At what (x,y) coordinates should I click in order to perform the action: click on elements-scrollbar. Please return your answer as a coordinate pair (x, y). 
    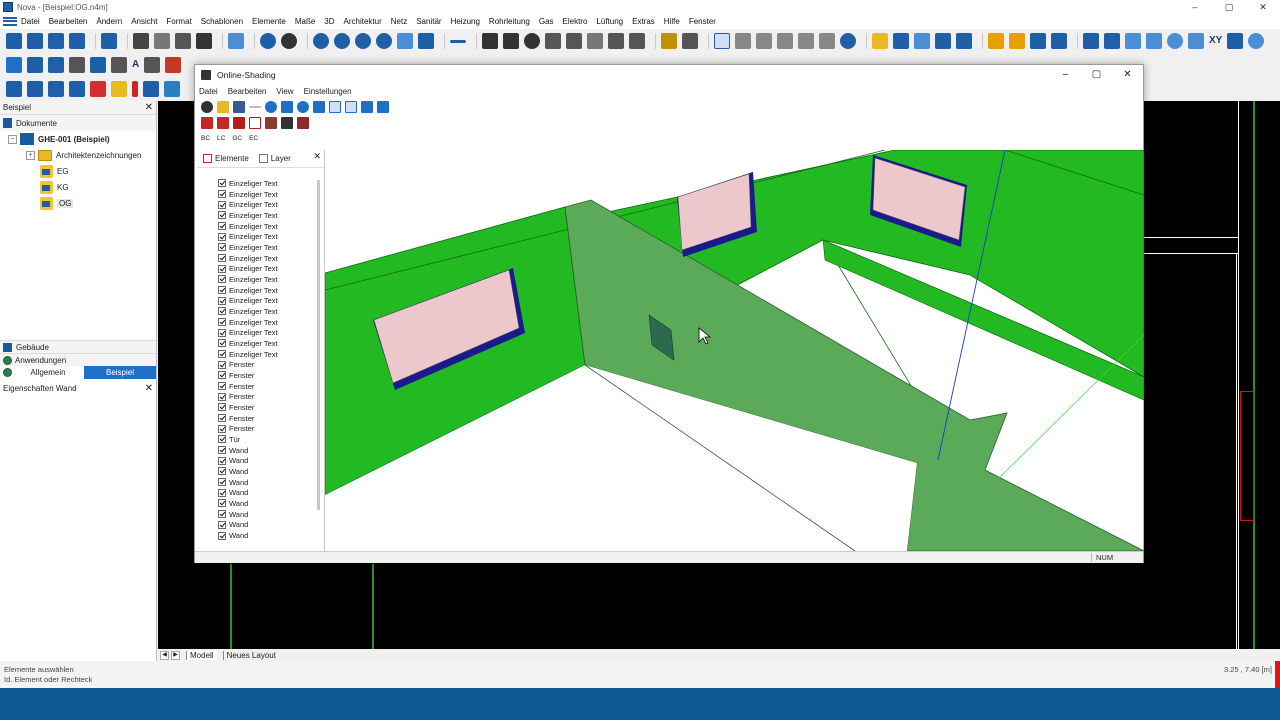
    Looking at the image, I should click on (318, 345).